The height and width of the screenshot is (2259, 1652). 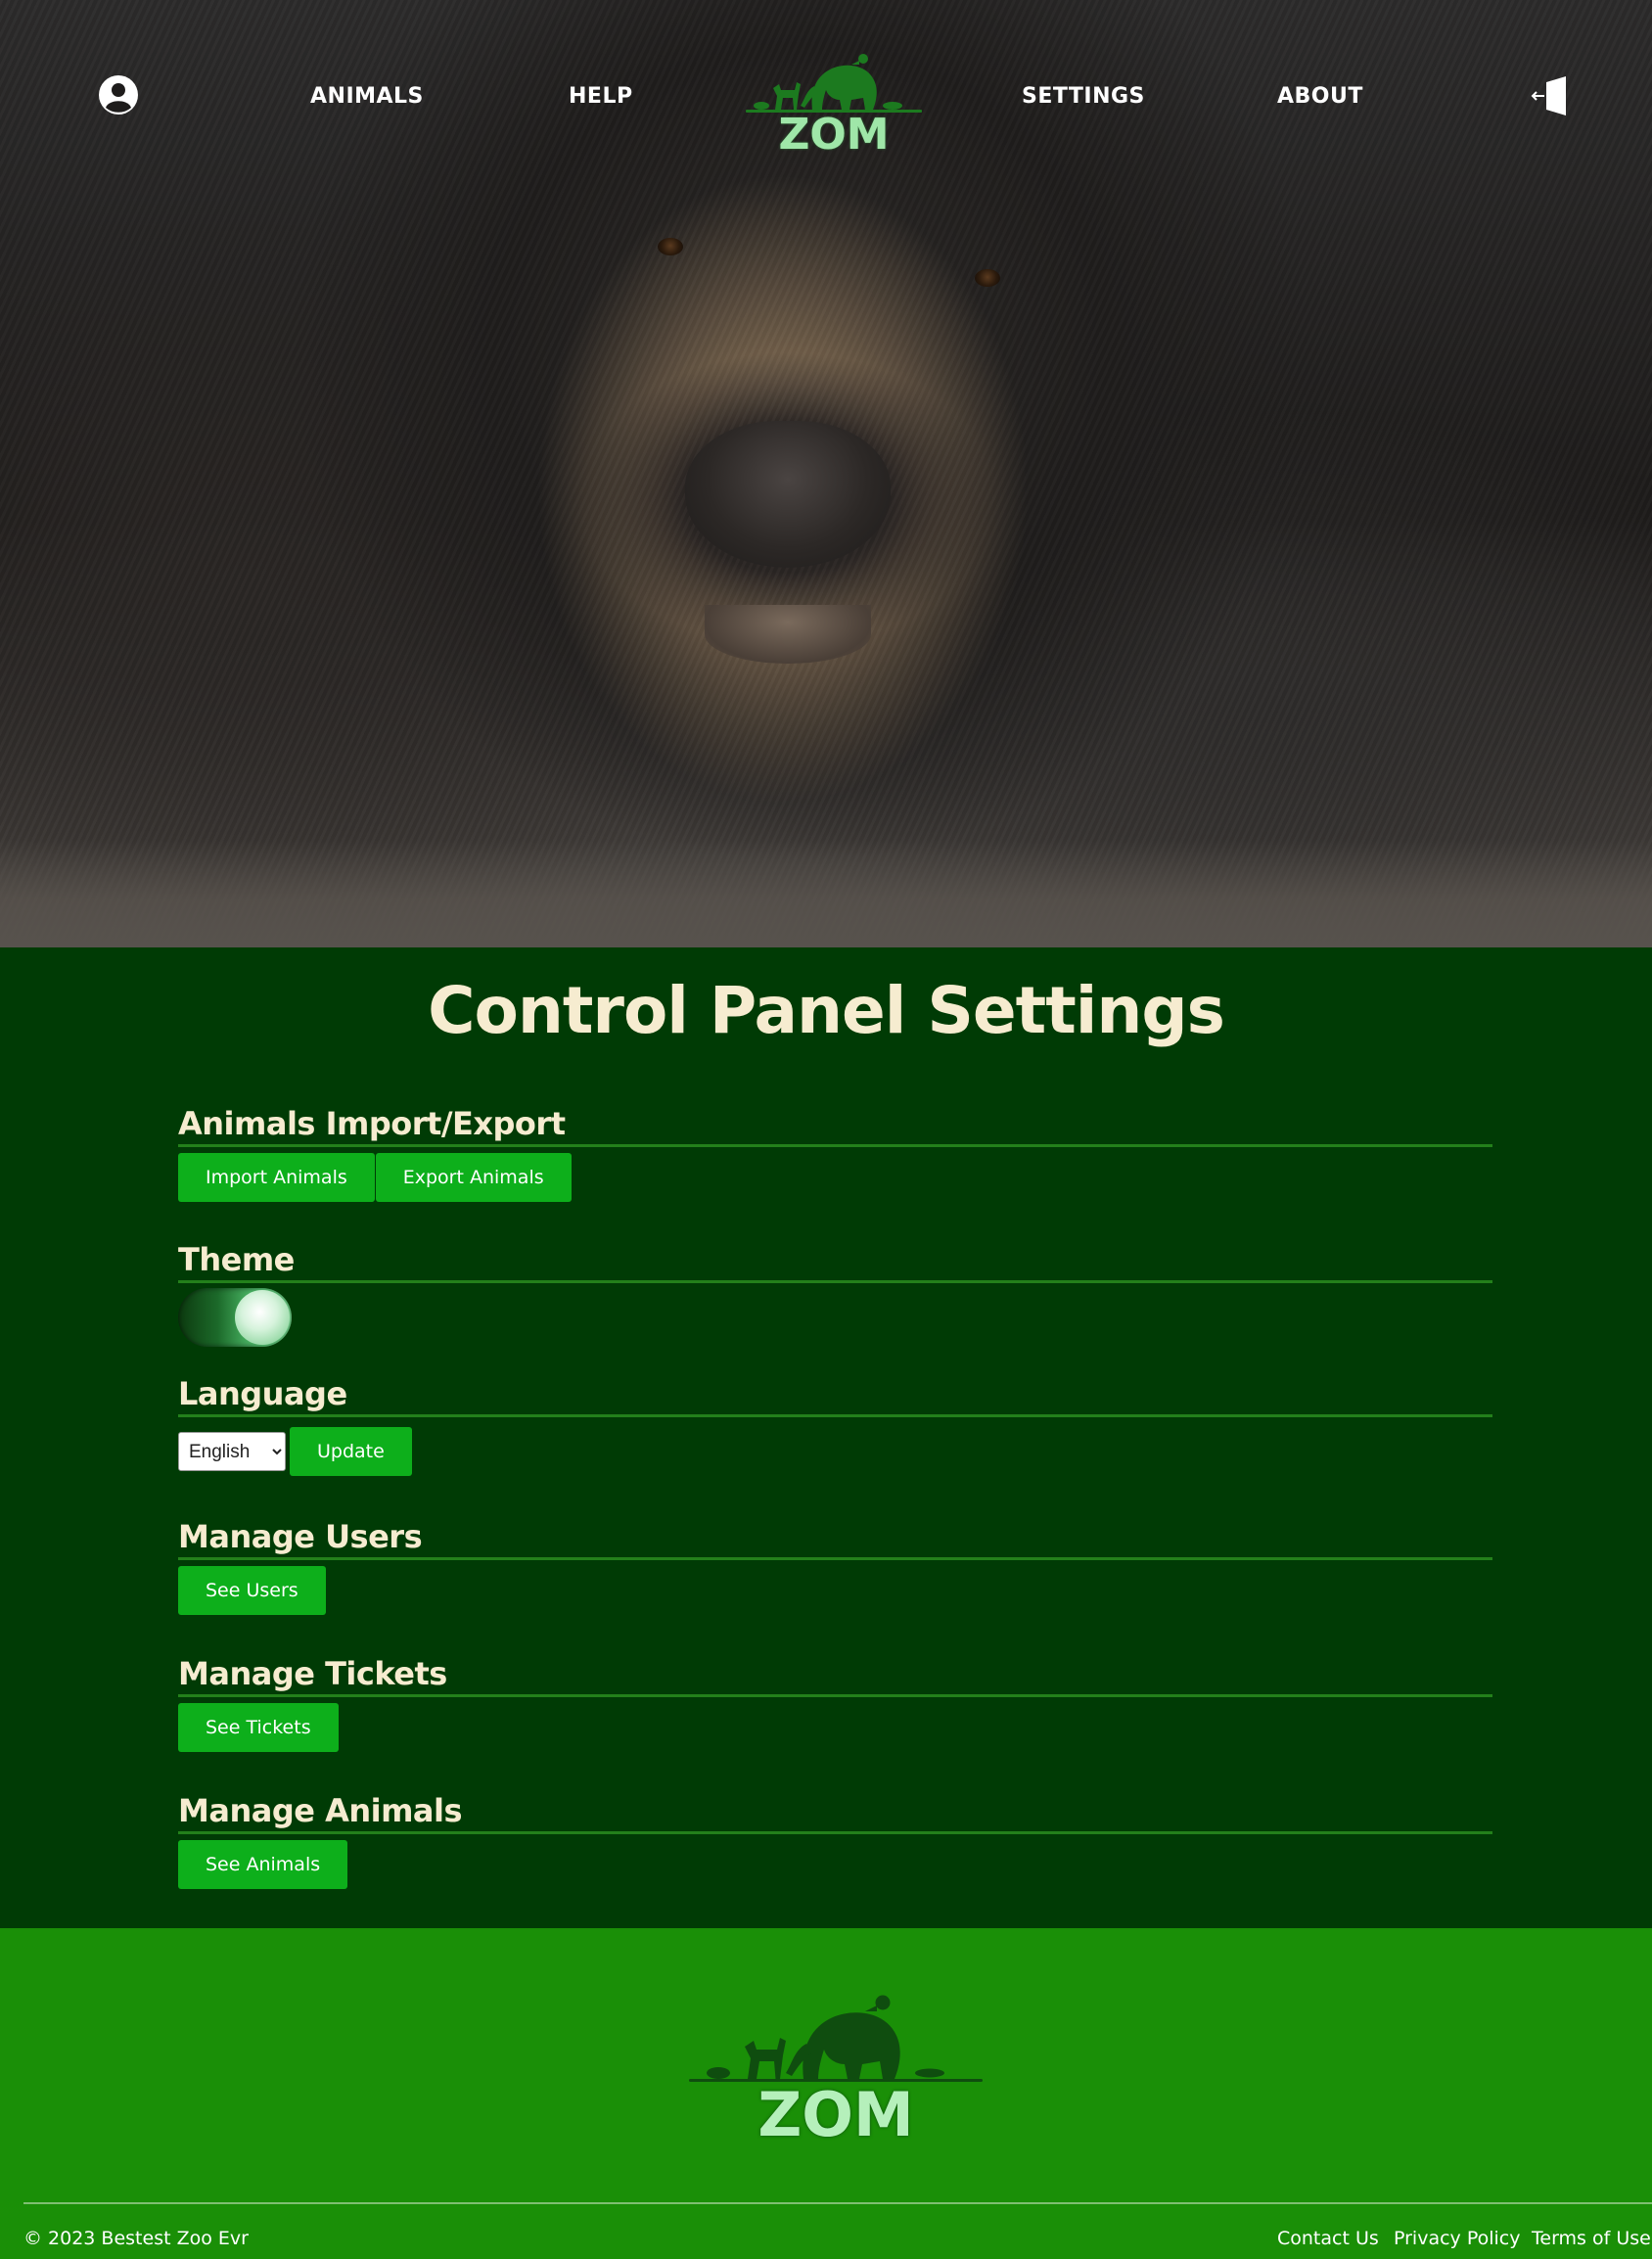 I want to click on logout-door-icon, so click(x=1552, y=96).